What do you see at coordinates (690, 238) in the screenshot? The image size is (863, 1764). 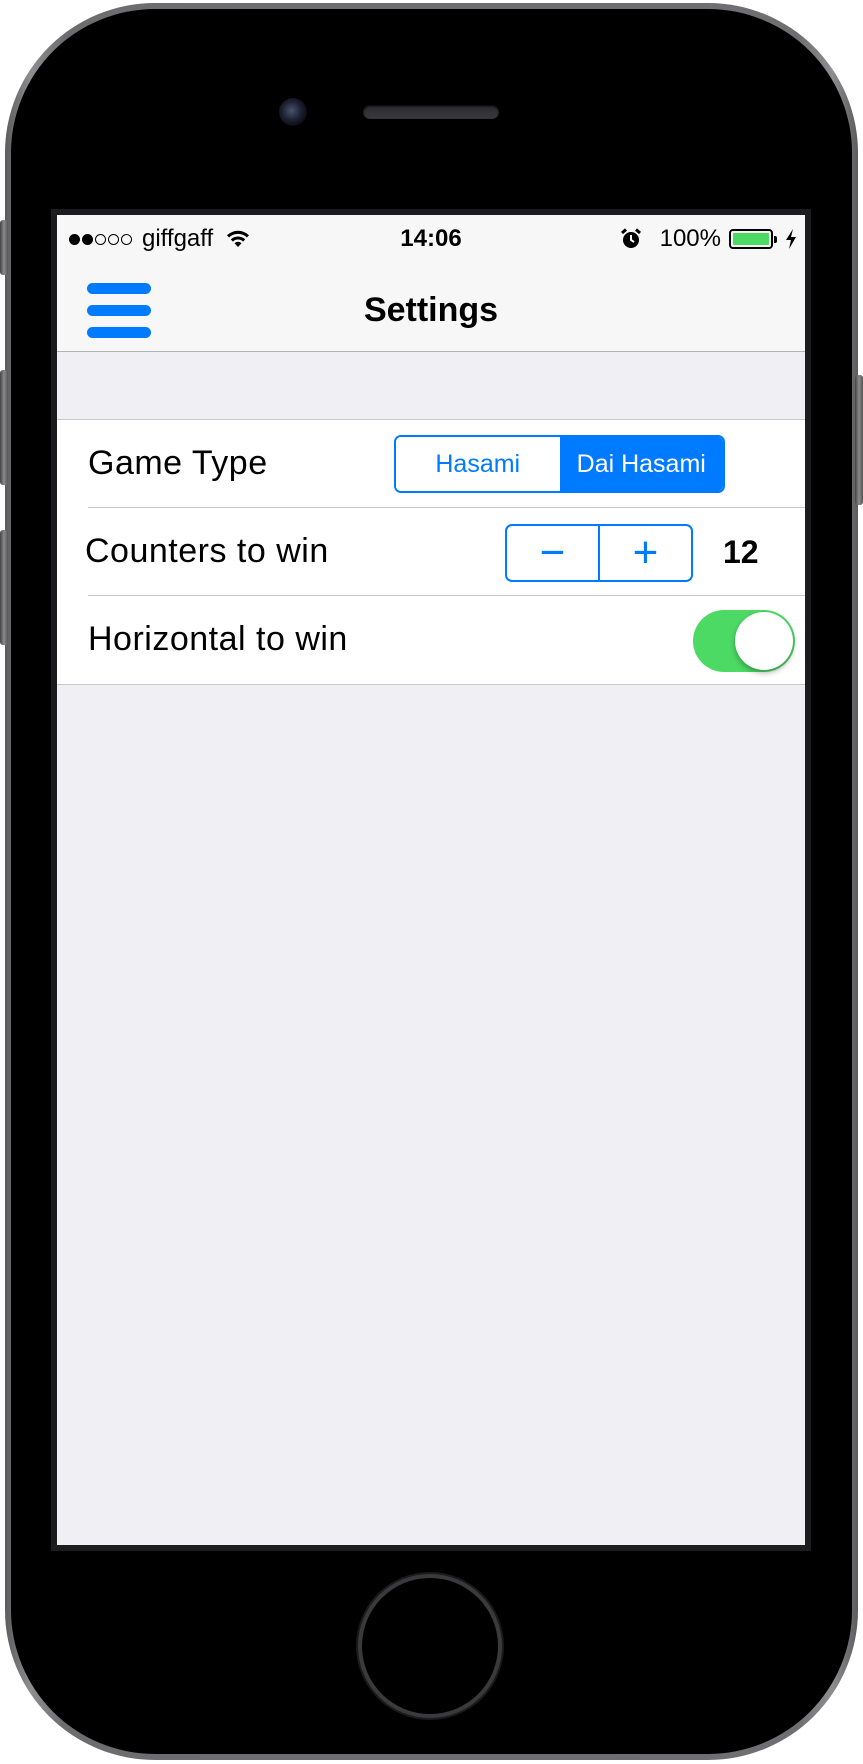 I see `battery-percent: 100%` at bounding box center [690, 238].